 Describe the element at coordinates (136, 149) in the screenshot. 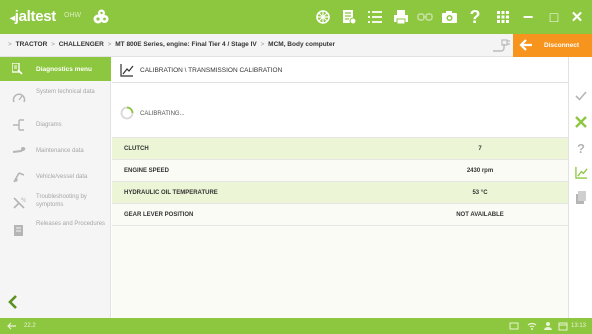

I see `parameter-name: CLUTCH` at that location.